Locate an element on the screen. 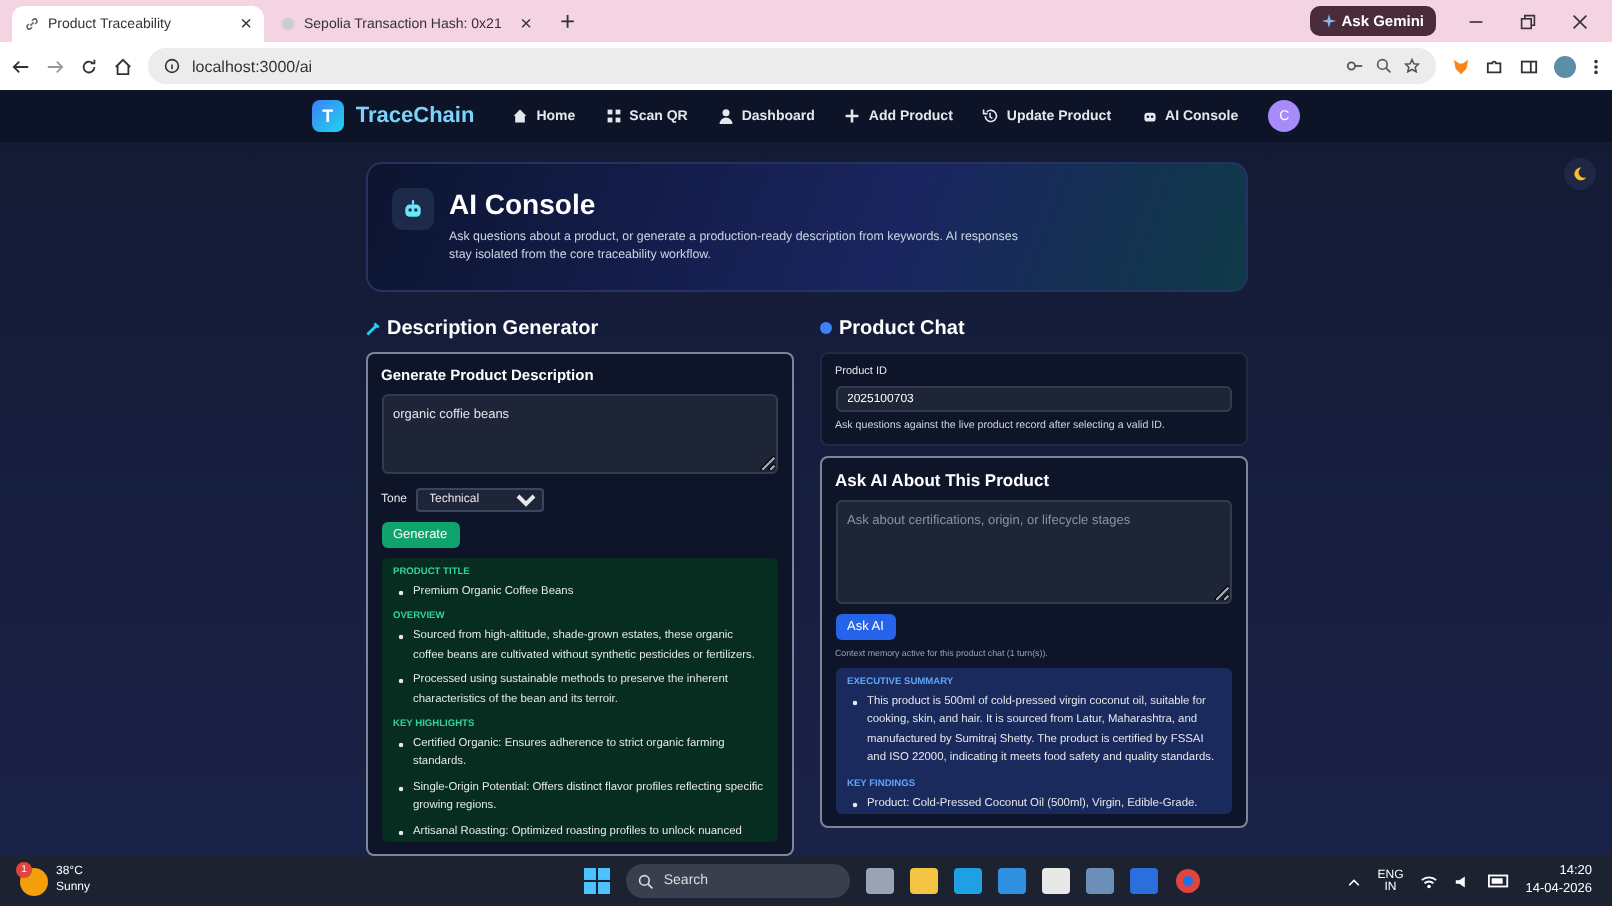 This screenshot has height=906, width=1612. link-icon is located at coordinates (32, 24).